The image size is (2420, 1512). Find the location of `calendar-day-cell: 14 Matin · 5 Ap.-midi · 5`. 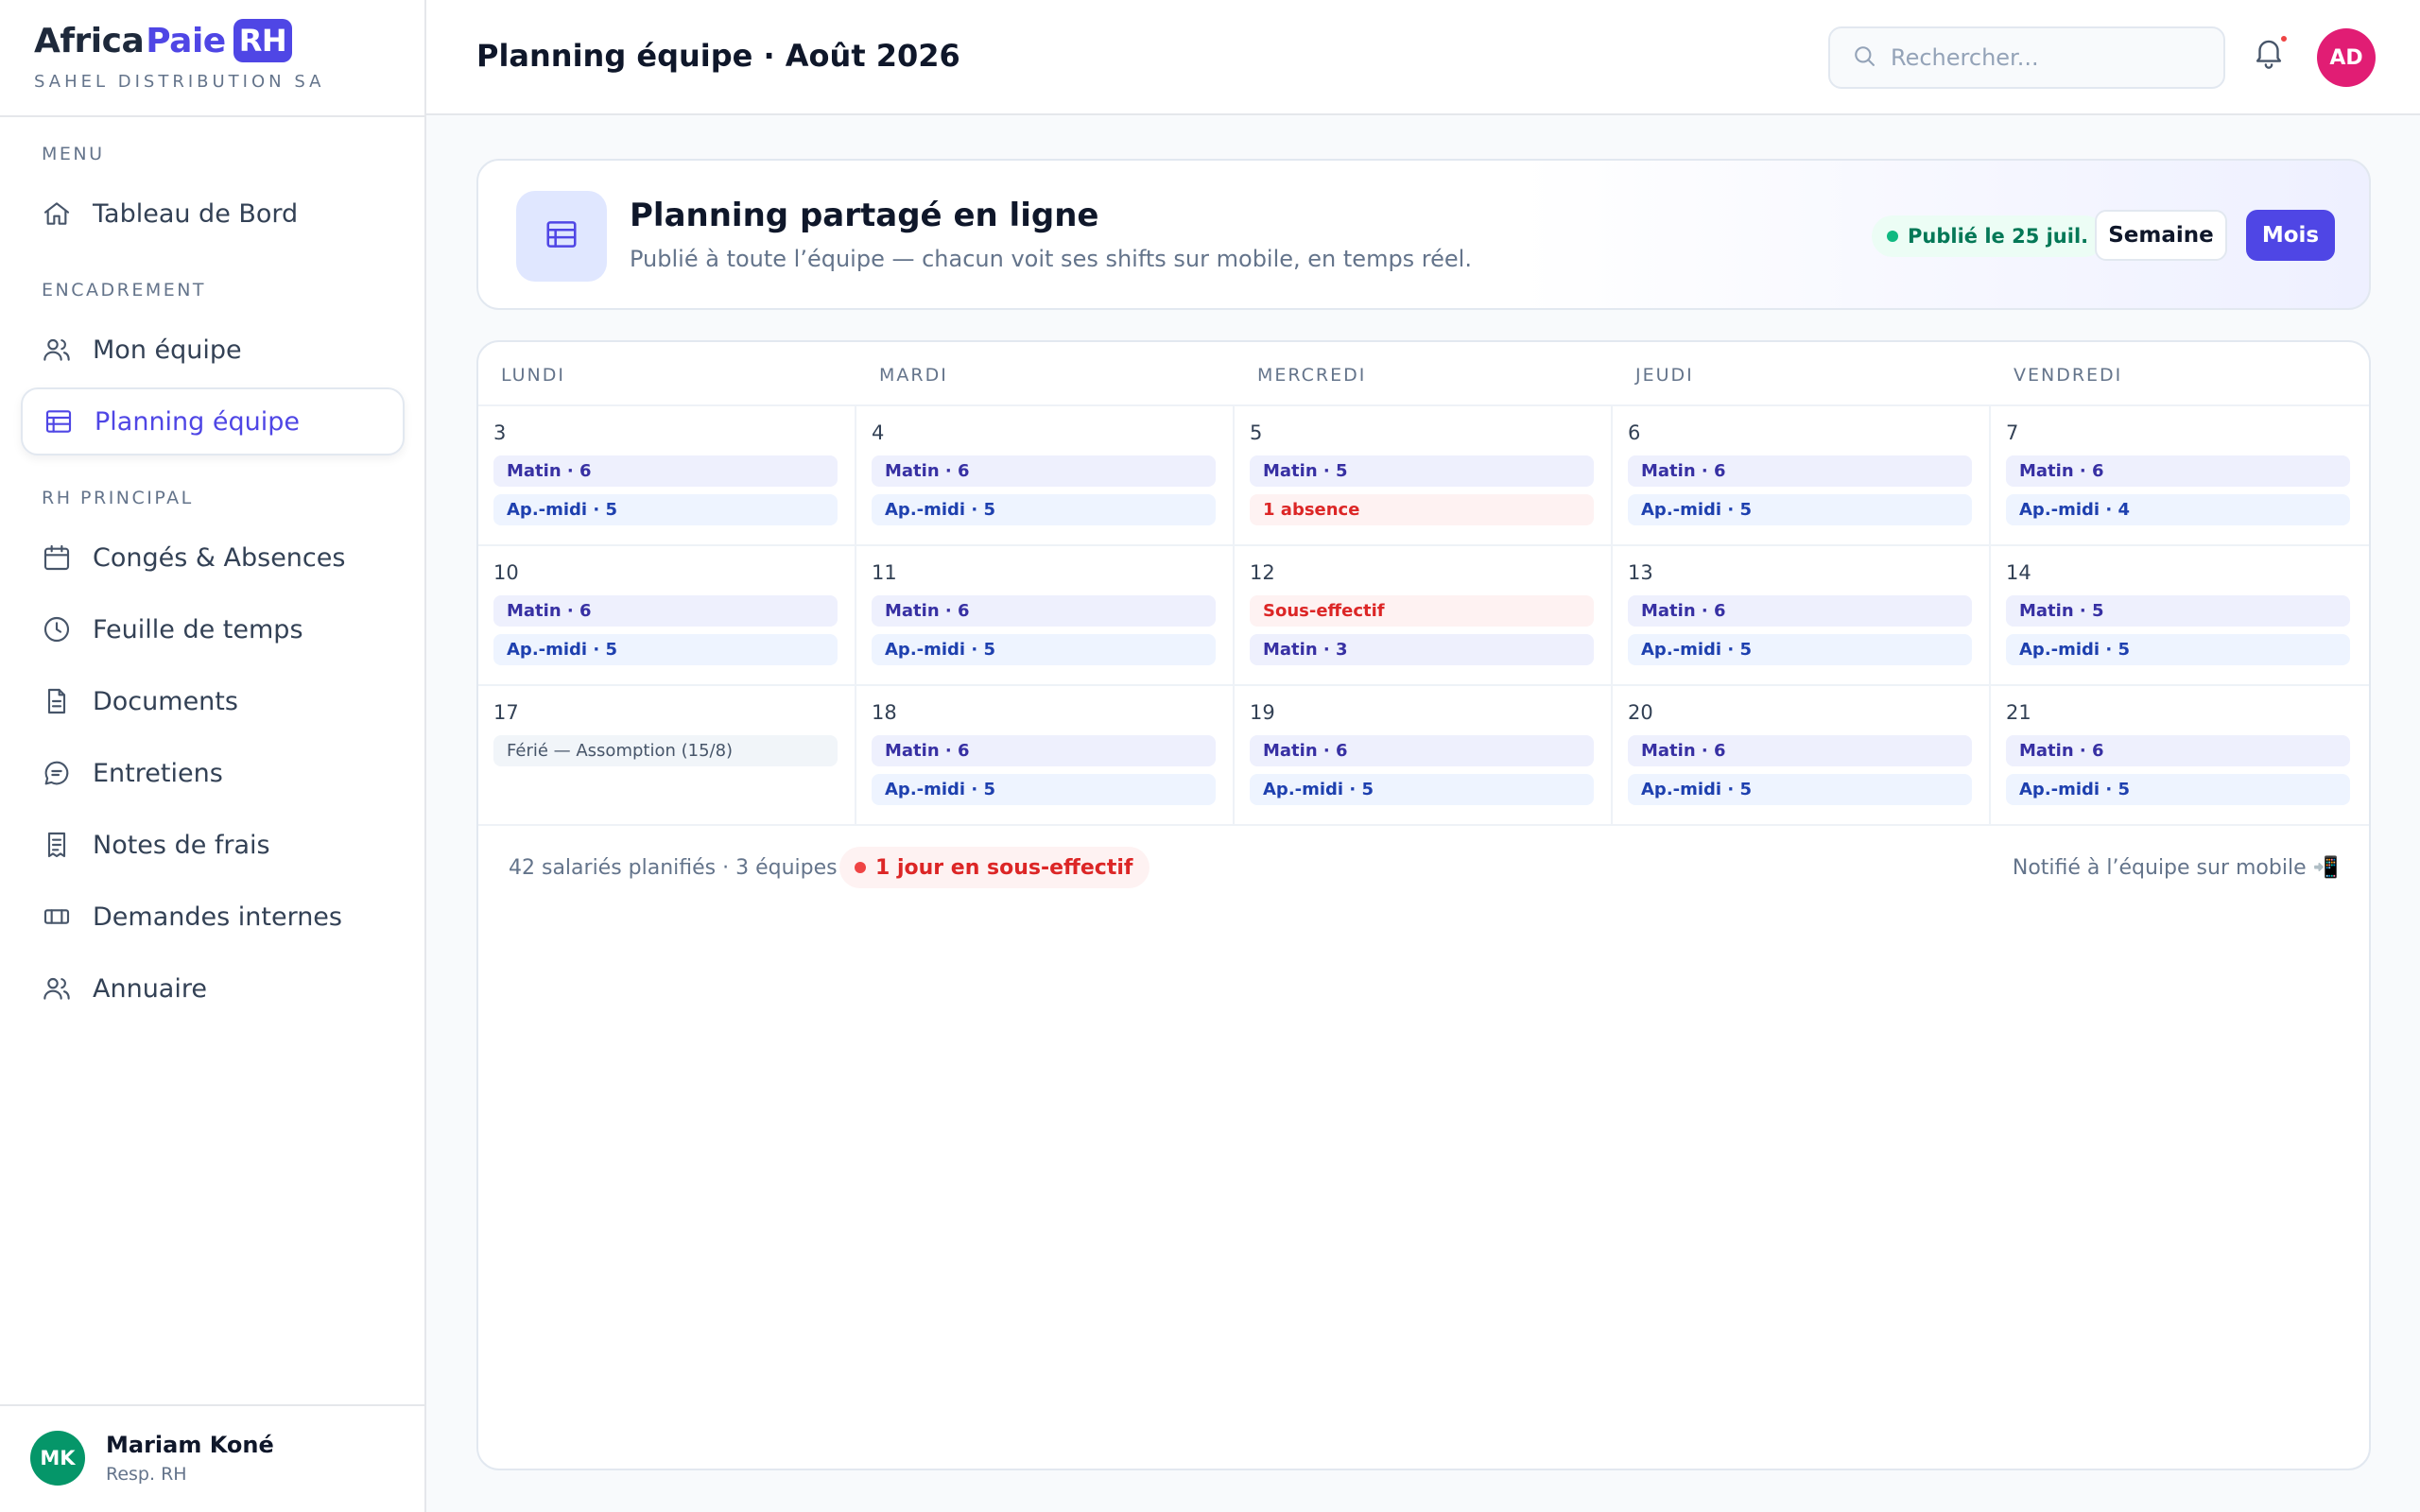

calendar-day-cell: 14 Matin · 5 Ap.-midi · 5 is located at coordinates (2180, 616).